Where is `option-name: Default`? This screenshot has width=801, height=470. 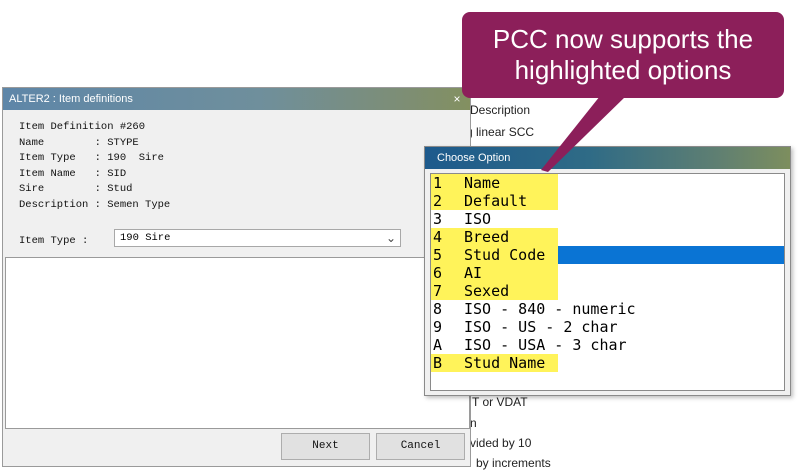
option-name: Default is located at coordinates (496, 201).